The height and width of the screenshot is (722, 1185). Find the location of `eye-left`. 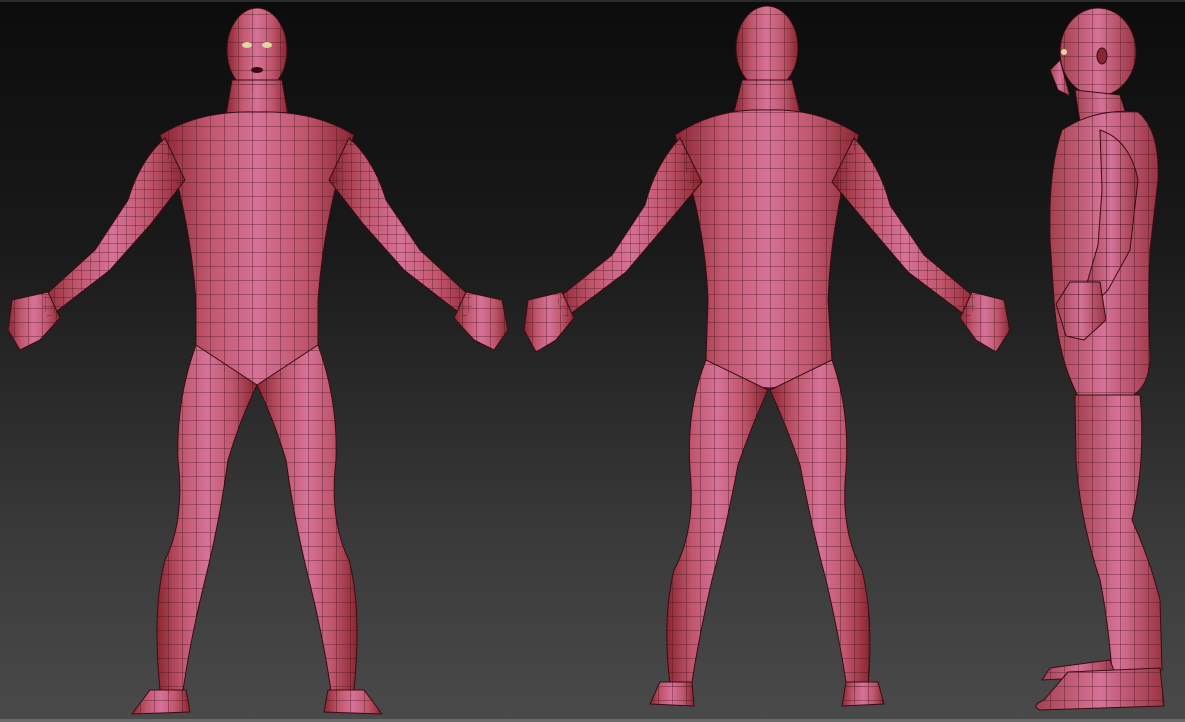

eye-left is located at coordinates (247, 45).